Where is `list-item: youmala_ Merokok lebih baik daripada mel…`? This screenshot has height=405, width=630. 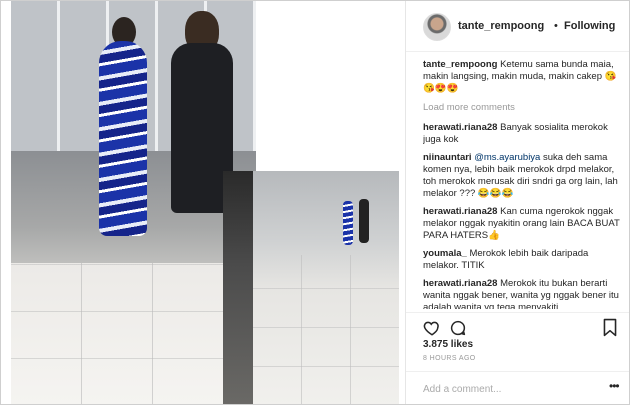 list-item: youmala_ Merokok lebih baik daripada mel… is located at coordinates (523, 260).